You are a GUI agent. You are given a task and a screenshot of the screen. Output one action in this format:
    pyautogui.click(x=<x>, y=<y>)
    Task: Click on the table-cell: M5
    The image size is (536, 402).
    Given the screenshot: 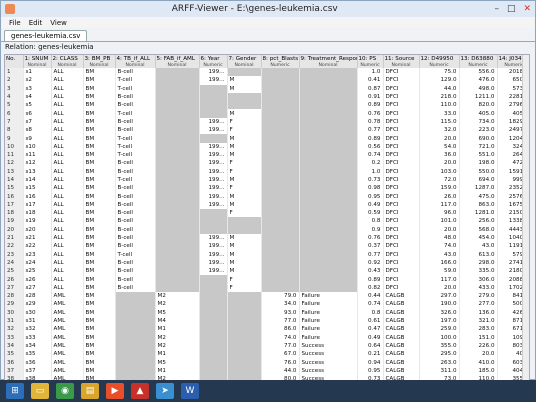 What is the action you would take?
    pyautogui.click(x=177, y=312)
    